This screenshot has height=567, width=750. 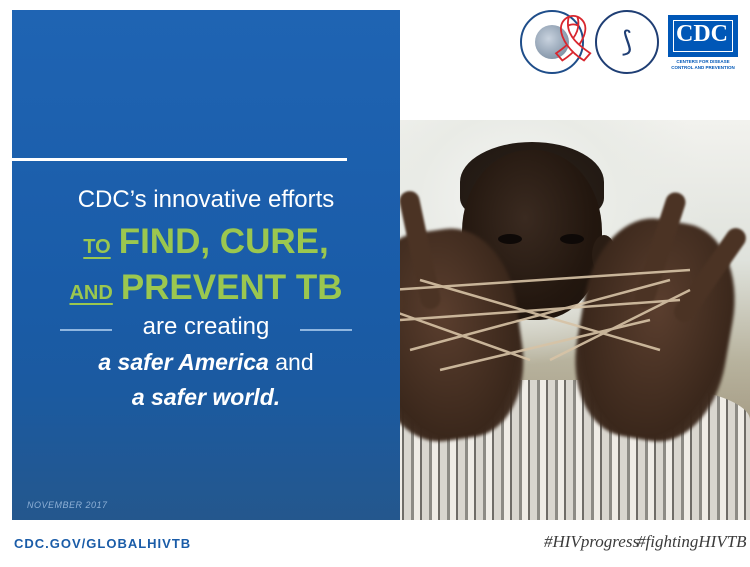 I want to click on publish-date: NOVEMBER 2017, so click(x=67, y=505).